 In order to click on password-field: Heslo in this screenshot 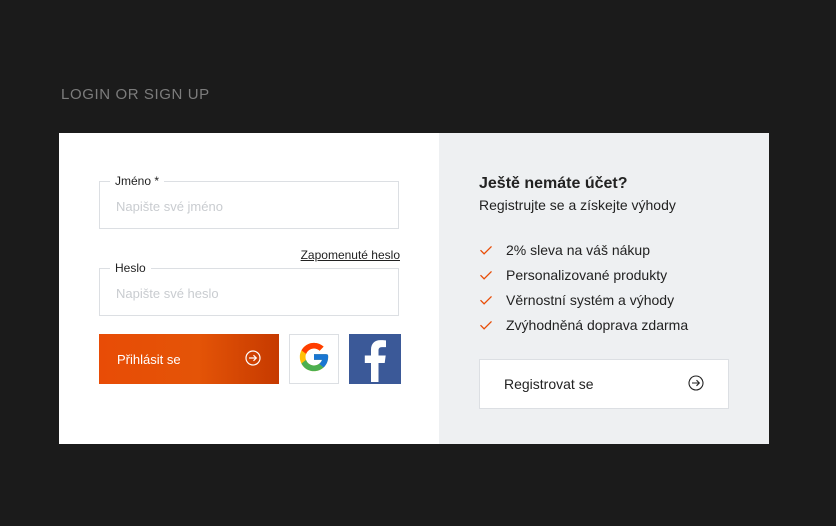, I will do `click(249, 289)`.